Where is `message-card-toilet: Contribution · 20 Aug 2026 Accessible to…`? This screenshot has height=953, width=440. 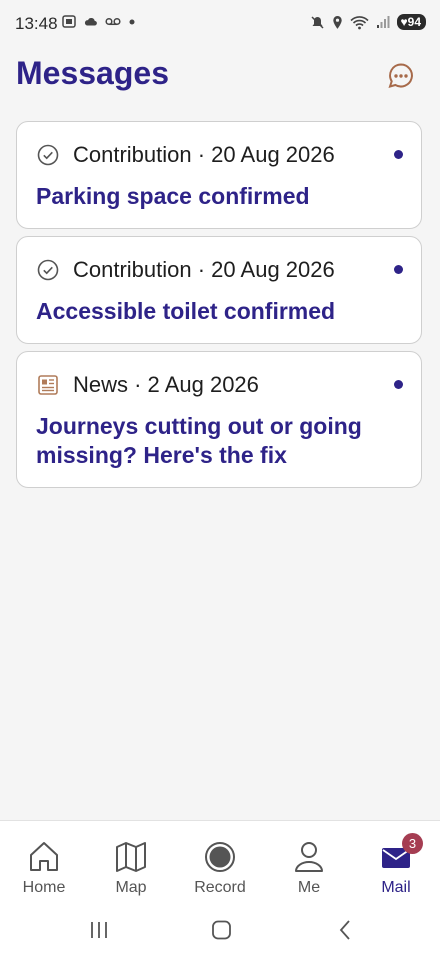 message-card-toilet: Contribution · 20 Aug 2026 Accessible to… is located at coordinates (219, 290).